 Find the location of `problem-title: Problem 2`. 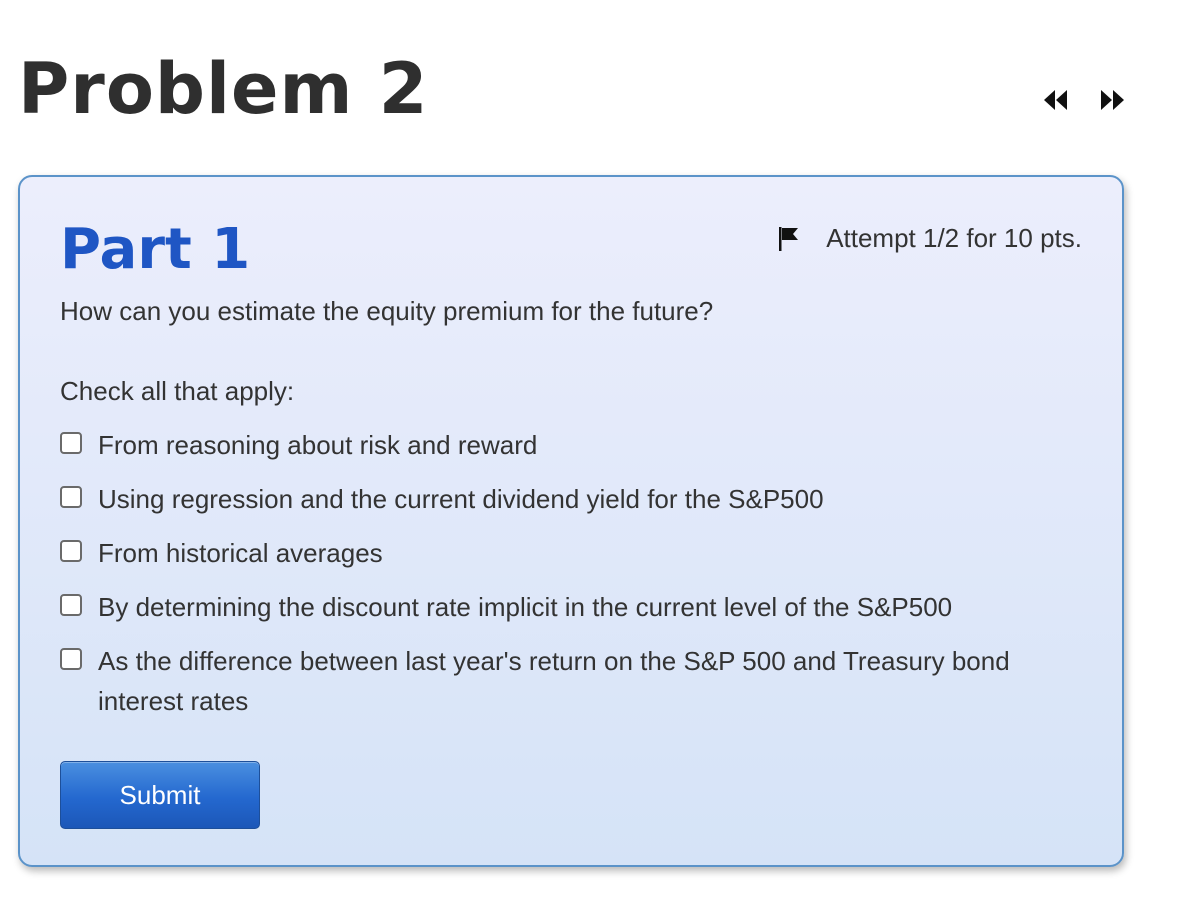

problem-title: Problem 2 is located at coordinates (223, 89).